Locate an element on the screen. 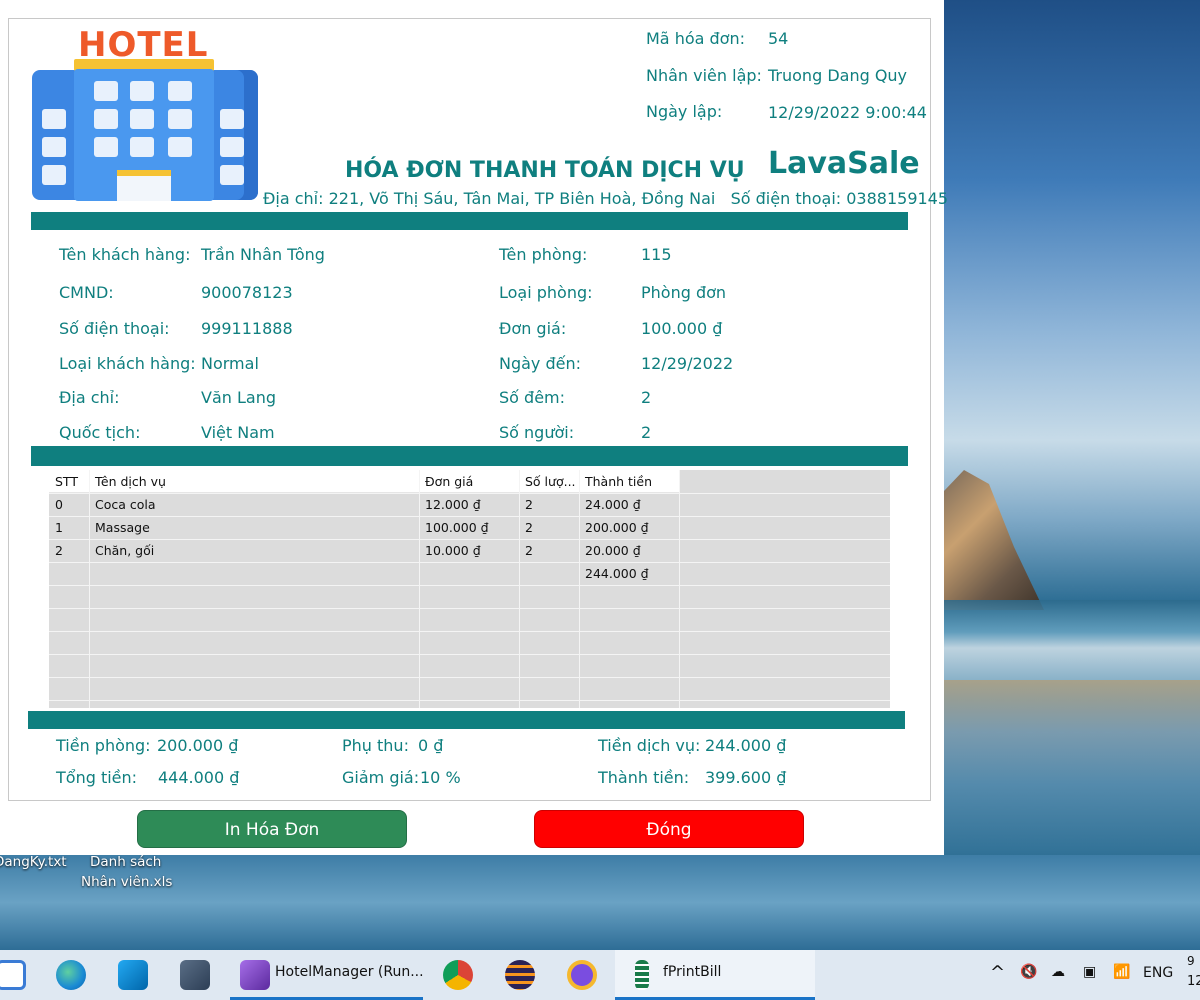  chrome-icon is located at coordinates (458, 975).